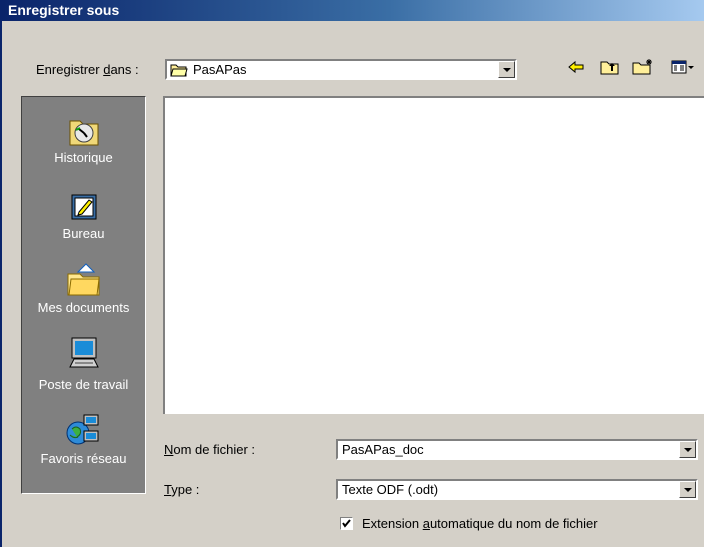  I want to click on filetype-value: Texte ODF (.odt), so click(390, 489).